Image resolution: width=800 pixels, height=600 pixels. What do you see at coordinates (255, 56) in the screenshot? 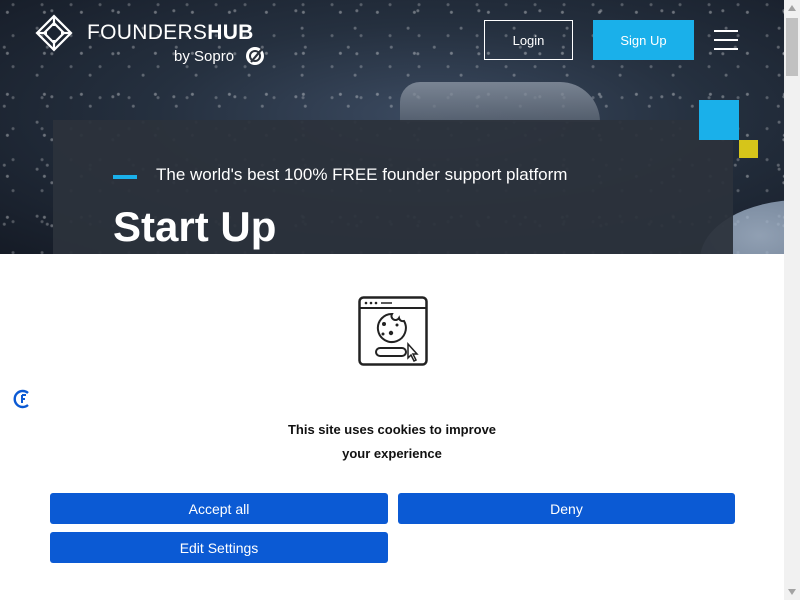
I see `sopro-icon` at bounding box center [255, 56].